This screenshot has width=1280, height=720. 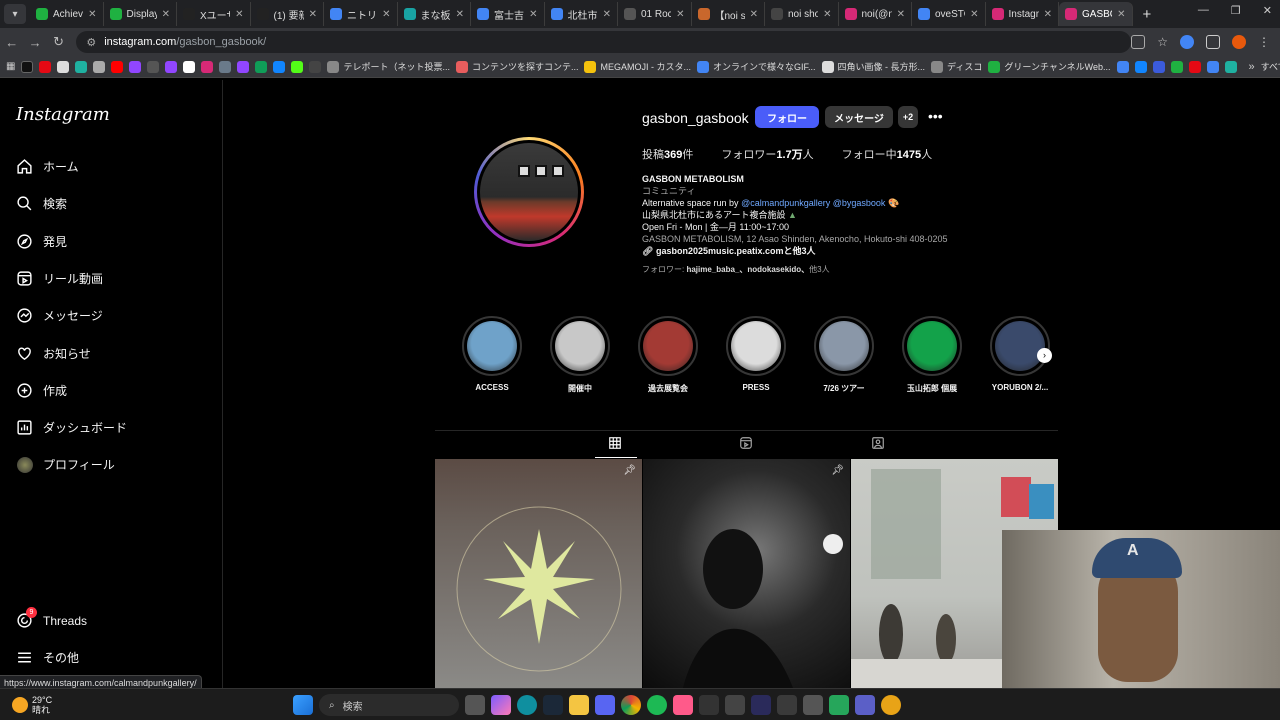 I want to click on sidebar-item-threads: 9 Threads, so click(x=51, y=618).